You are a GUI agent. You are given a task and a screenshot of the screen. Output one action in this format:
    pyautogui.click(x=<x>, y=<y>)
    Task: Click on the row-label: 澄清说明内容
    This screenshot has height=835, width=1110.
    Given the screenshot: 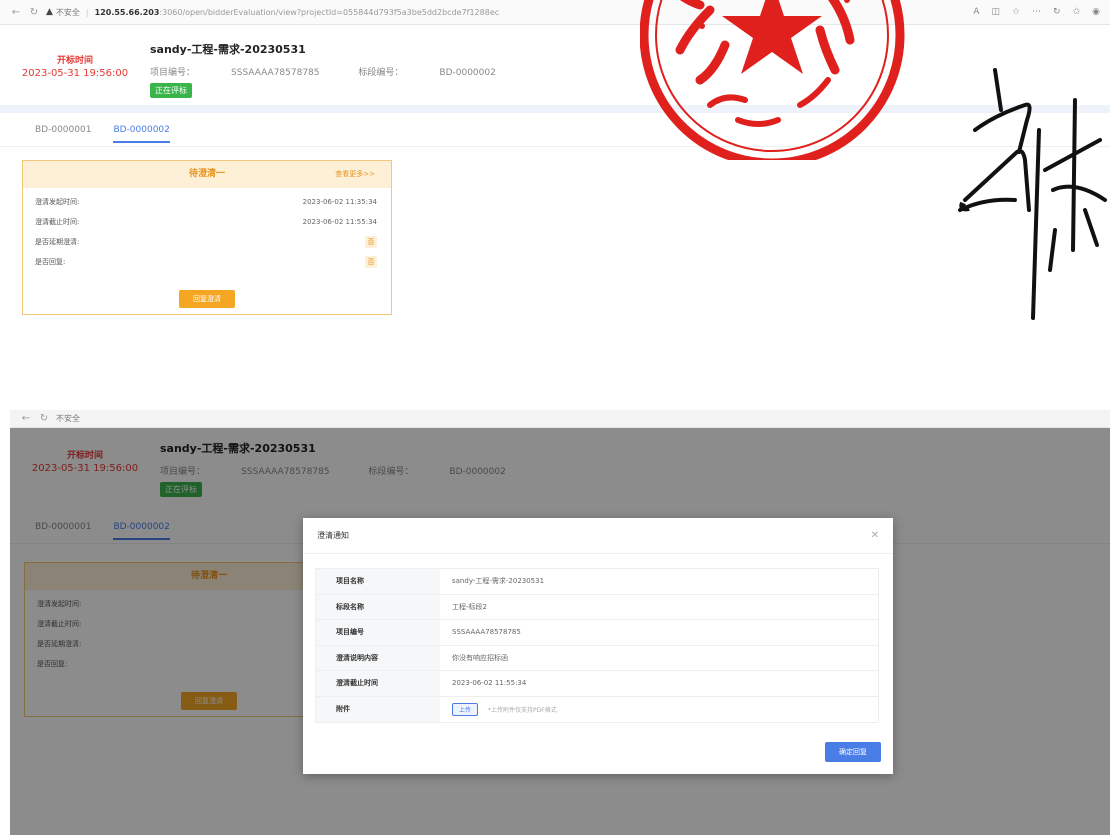 What is the action you would take?
    pyautogui.click(x=378, y=657)
    